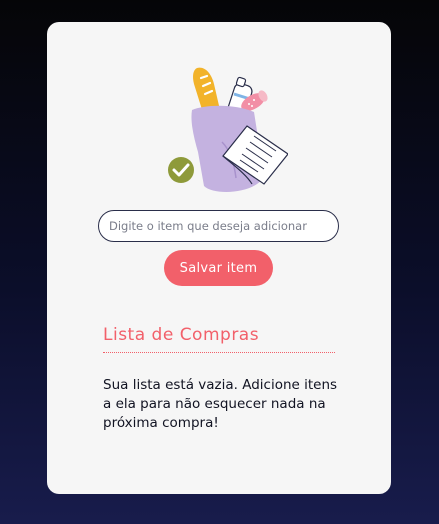  Describe the element at coordinates (181, 335) in the screenshot. I see `list-title: Lista de Compras` at that location.